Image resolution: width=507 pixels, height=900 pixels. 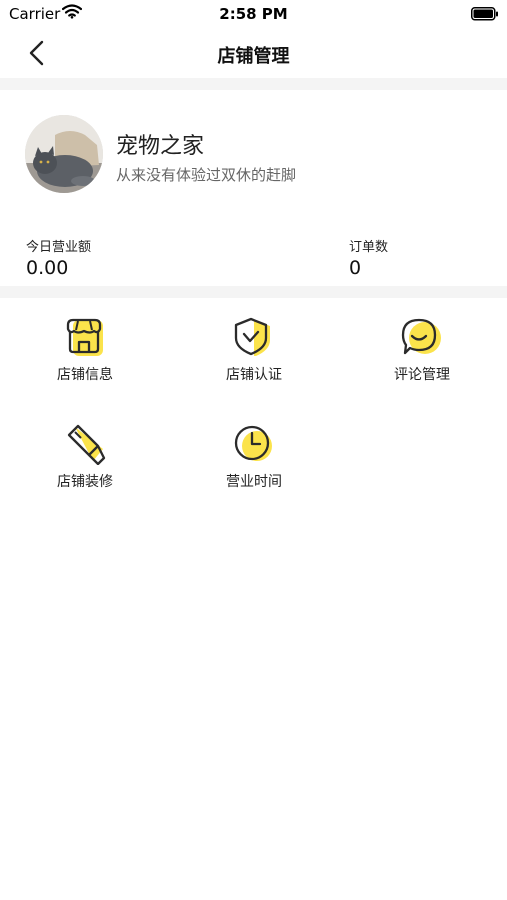 What do you see at coordinates (485, 15) in the screenshot?
I see `battery-icon` at bounding box center [485, 15].